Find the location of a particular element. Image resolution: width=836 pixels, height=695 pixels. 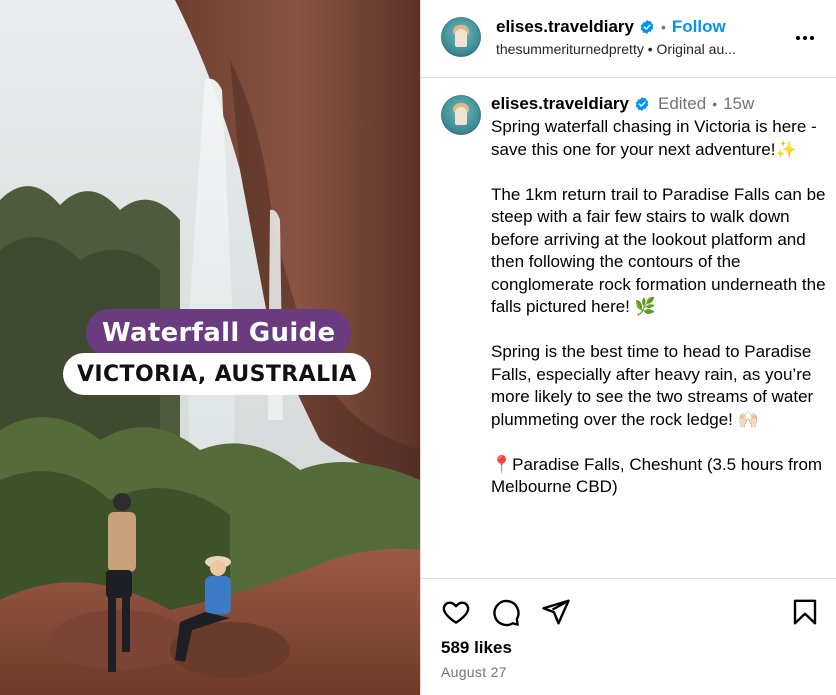

author-avatar is located at coordinates (461, 37).